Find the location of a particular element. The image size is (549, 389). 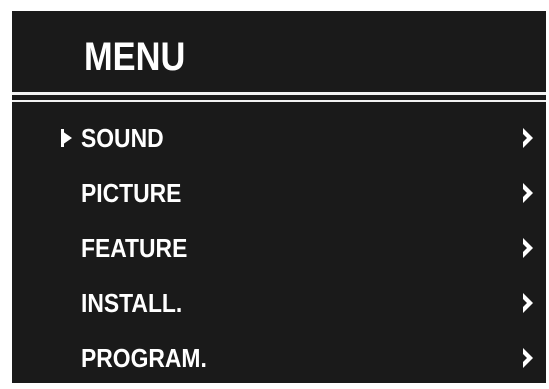

menu-item-install: INSTALL. is located at coordinates (279, 306).